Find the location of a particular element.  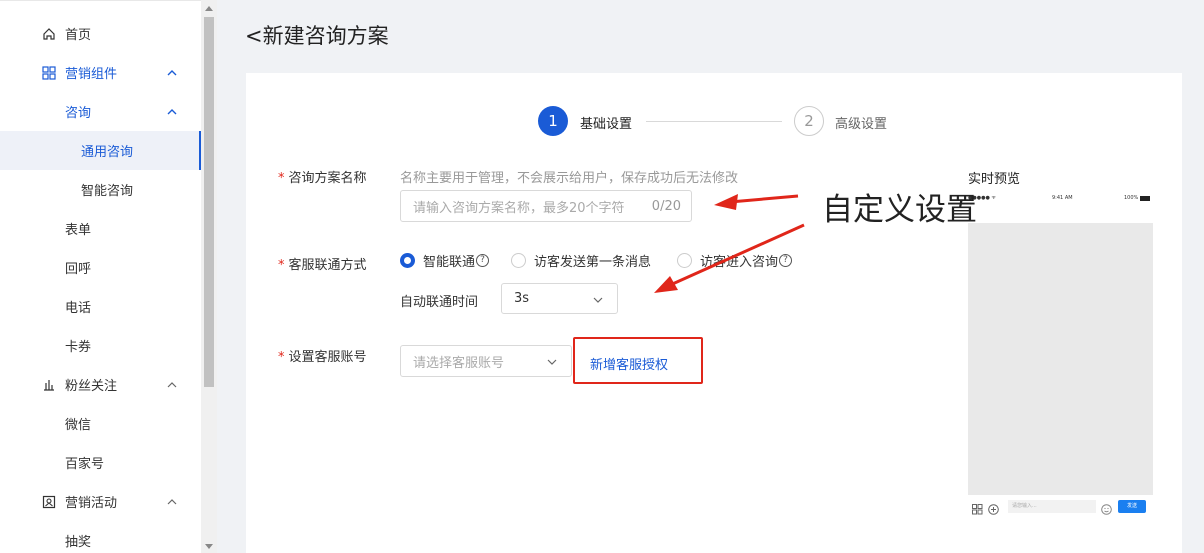

sidebar-item-label: 百家号 is located at coordinates (85, 464).